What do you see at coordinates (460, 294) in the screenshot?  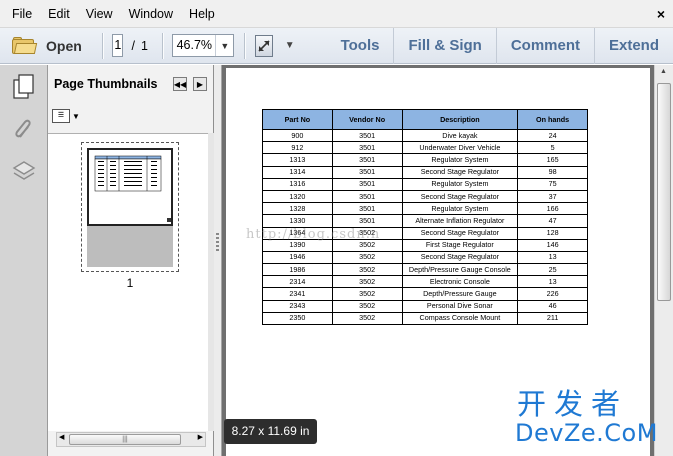 I see `cell-description: Depth/Pressure Gauge` at bounding box center [460, 294].